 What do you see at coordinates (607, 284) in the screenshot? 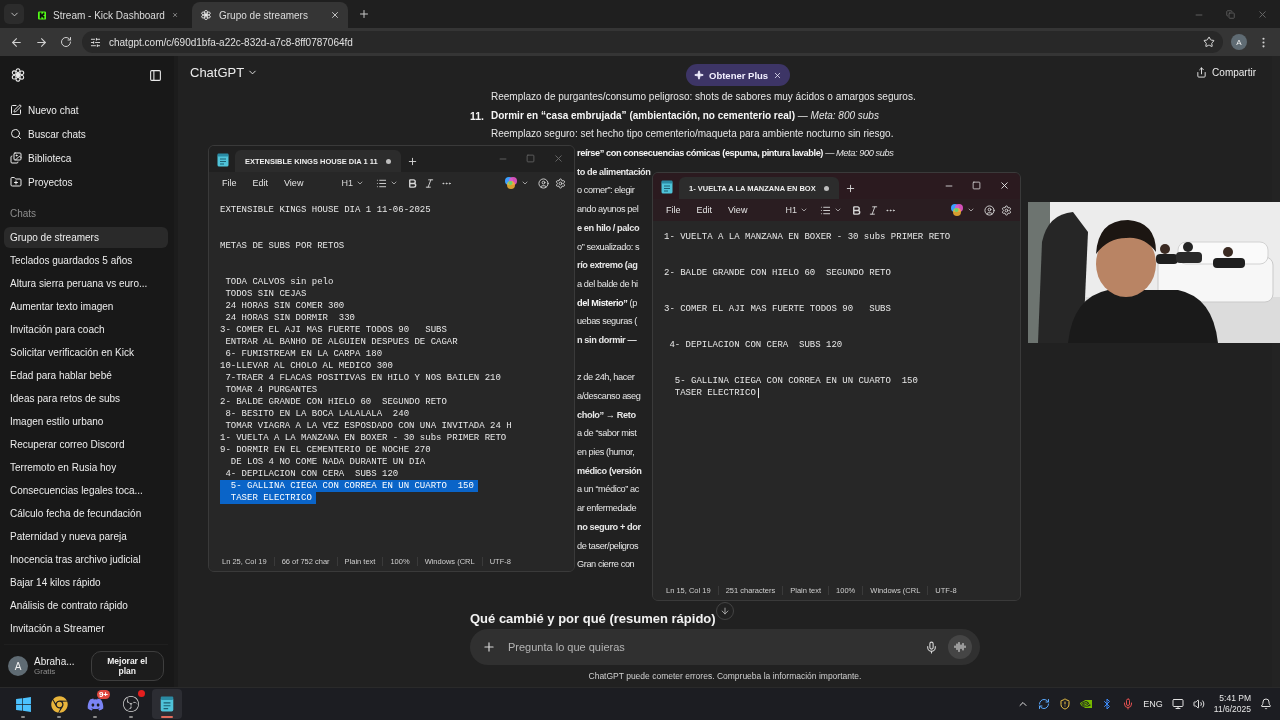
I see `message-text: a del balde de hi` at bounding box center [607, 284].